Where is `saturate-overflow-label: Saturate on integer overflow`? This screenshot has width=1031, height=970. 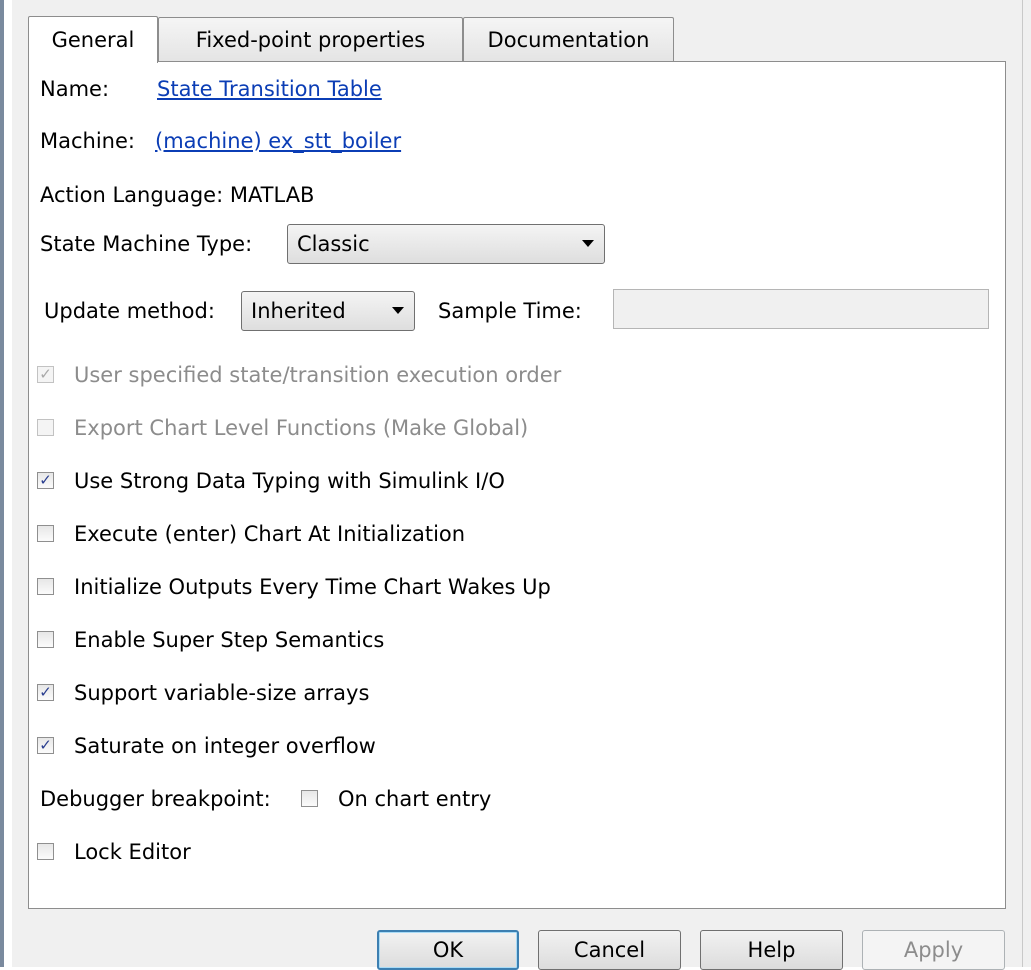 saturate-overflow-label: Saturate on integer overflow is located at coordinates (225, 746).